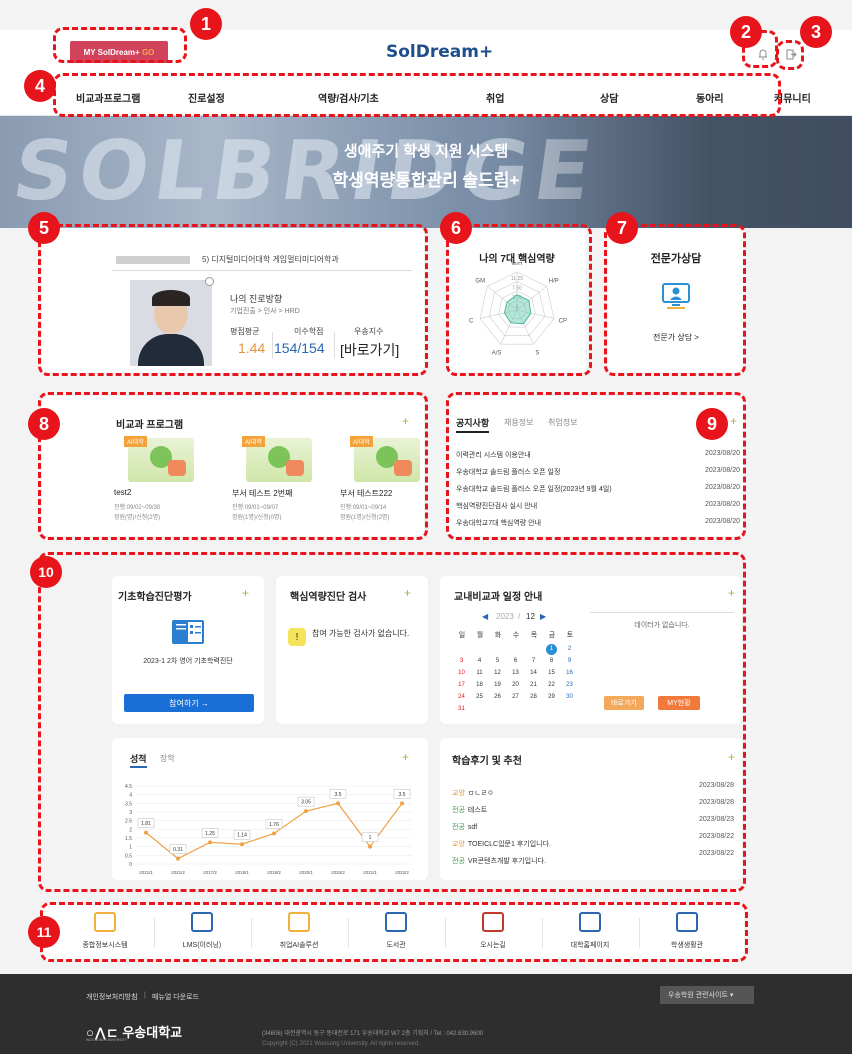 Image resolution: width=852 pixels, height=1054 pixels. Describe the element at coordinates (569, 673) in the screenshot. I see `calendar-day: 16` at that location.